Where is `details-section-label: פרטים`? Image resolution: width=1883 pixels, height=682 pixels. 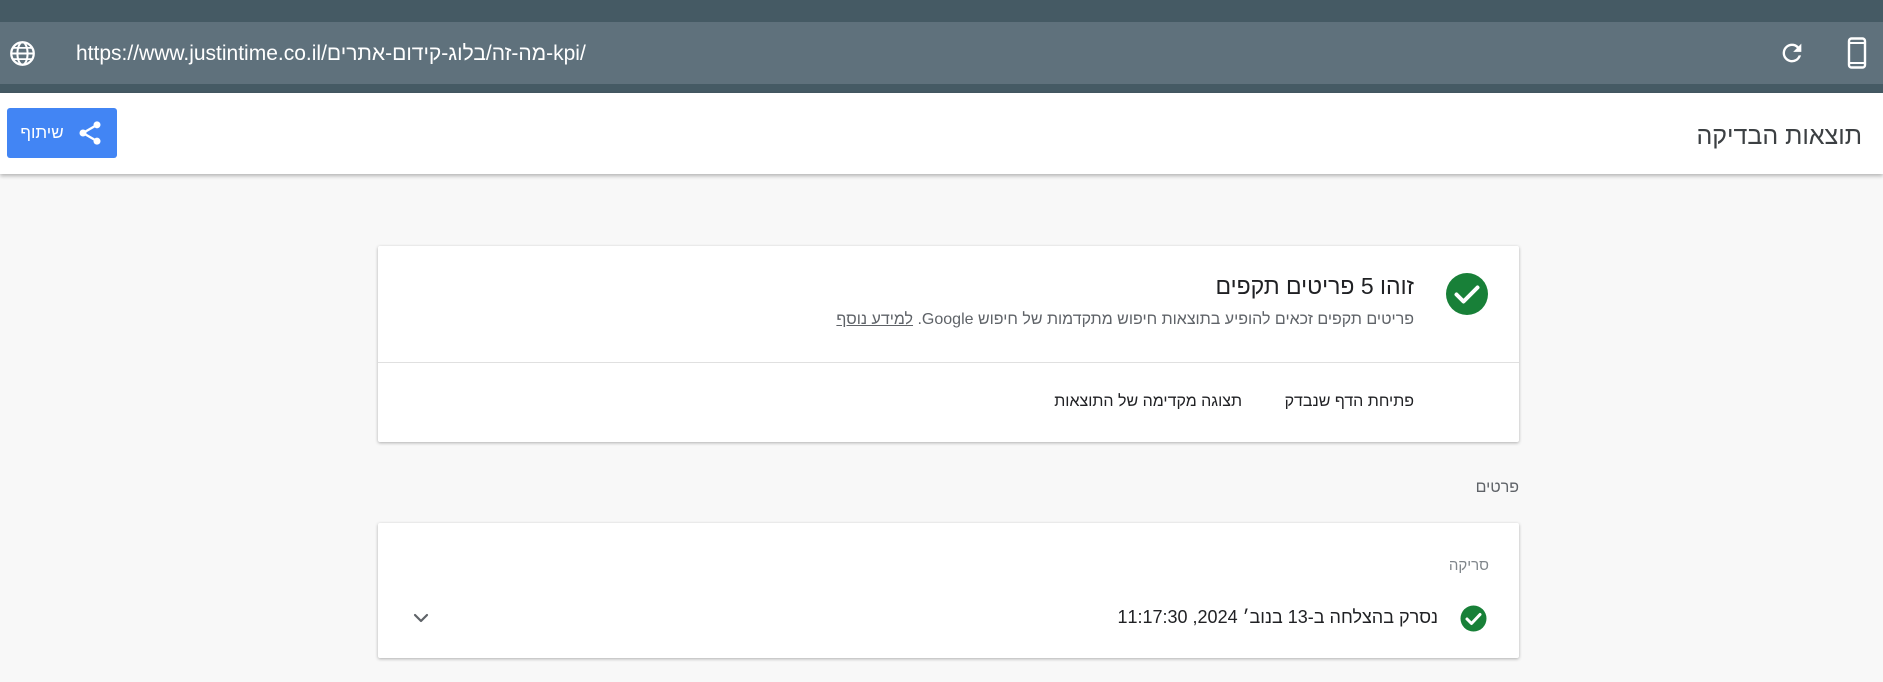 details-section-label: פרטים is located at coordinates (1497, 487).